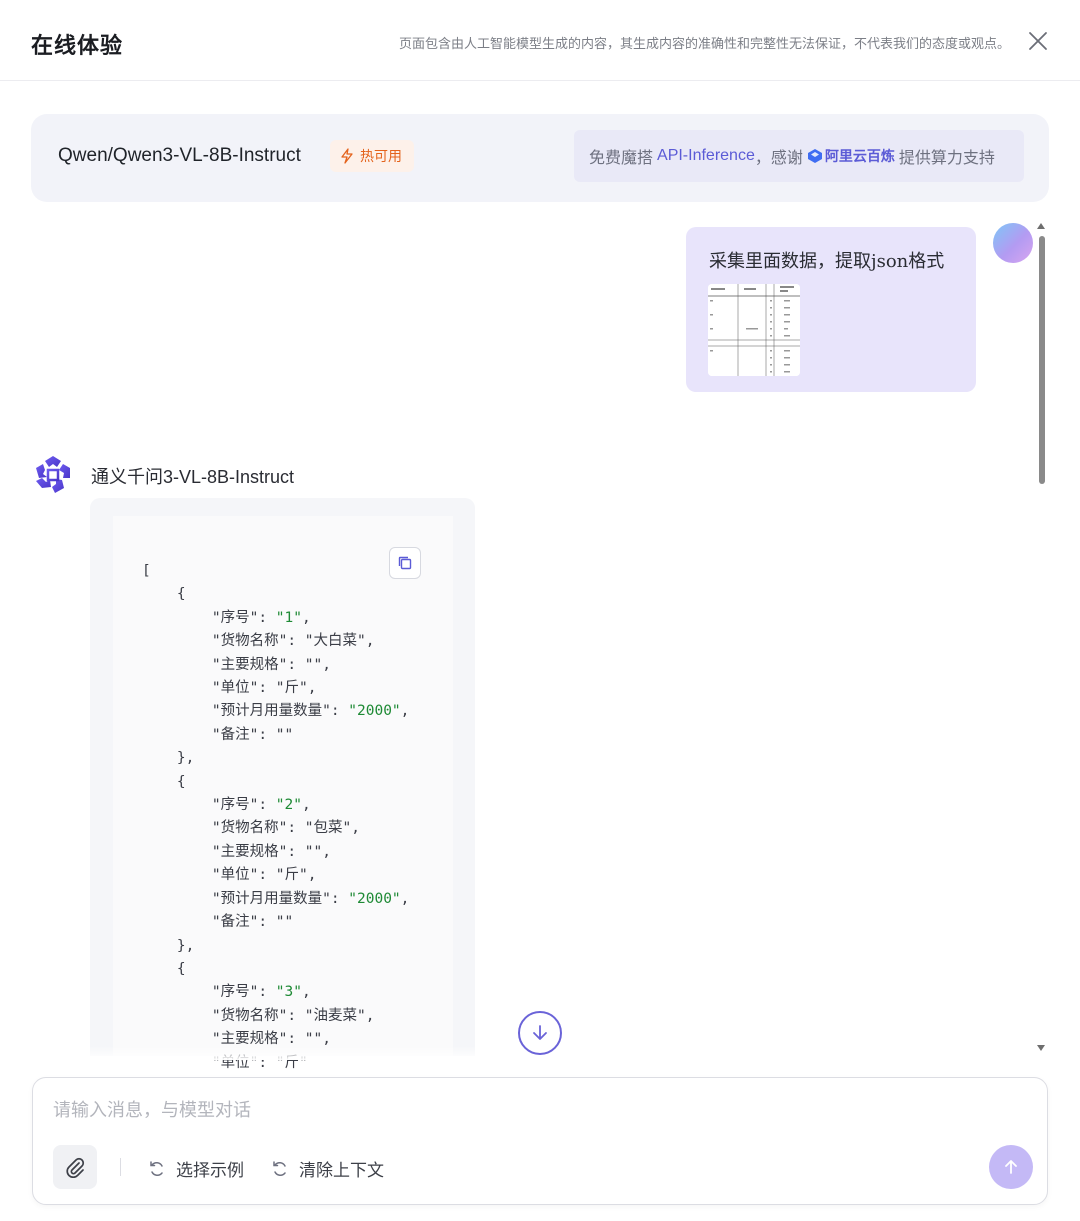 The image size is (1080, 1221). I want to click on scroll-up-arrow, so click(1041, 226).